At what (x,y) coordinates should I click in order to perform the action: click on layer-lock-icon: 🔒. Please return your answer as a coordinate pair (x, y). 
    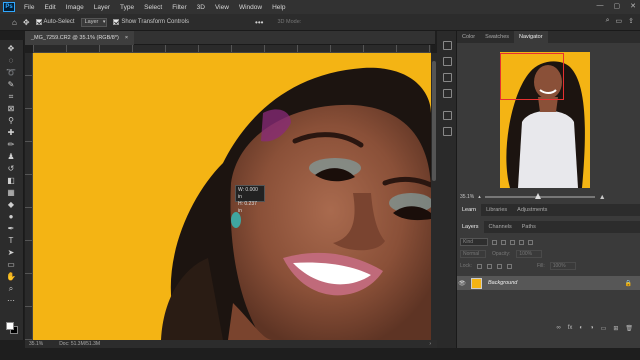
    Looking at the image, I should click on (628, 283).